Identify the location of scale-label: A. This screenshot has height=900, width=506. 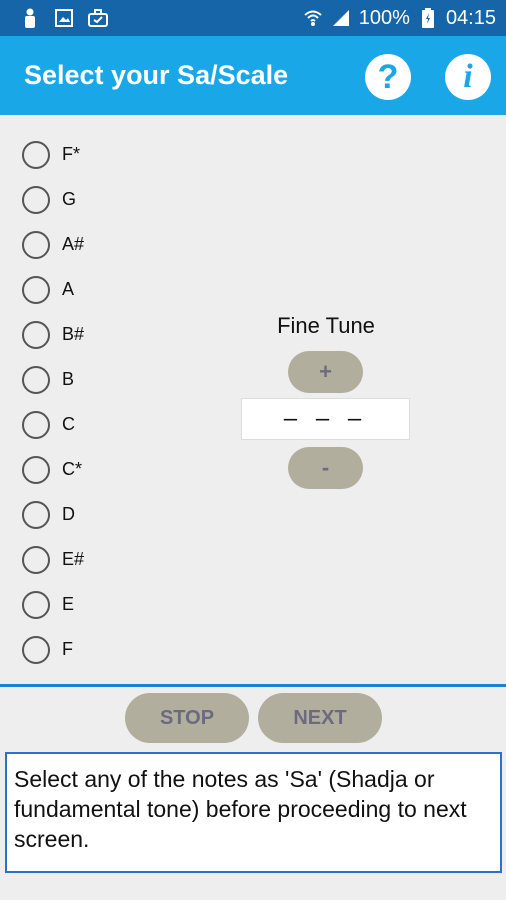
(68, 289).